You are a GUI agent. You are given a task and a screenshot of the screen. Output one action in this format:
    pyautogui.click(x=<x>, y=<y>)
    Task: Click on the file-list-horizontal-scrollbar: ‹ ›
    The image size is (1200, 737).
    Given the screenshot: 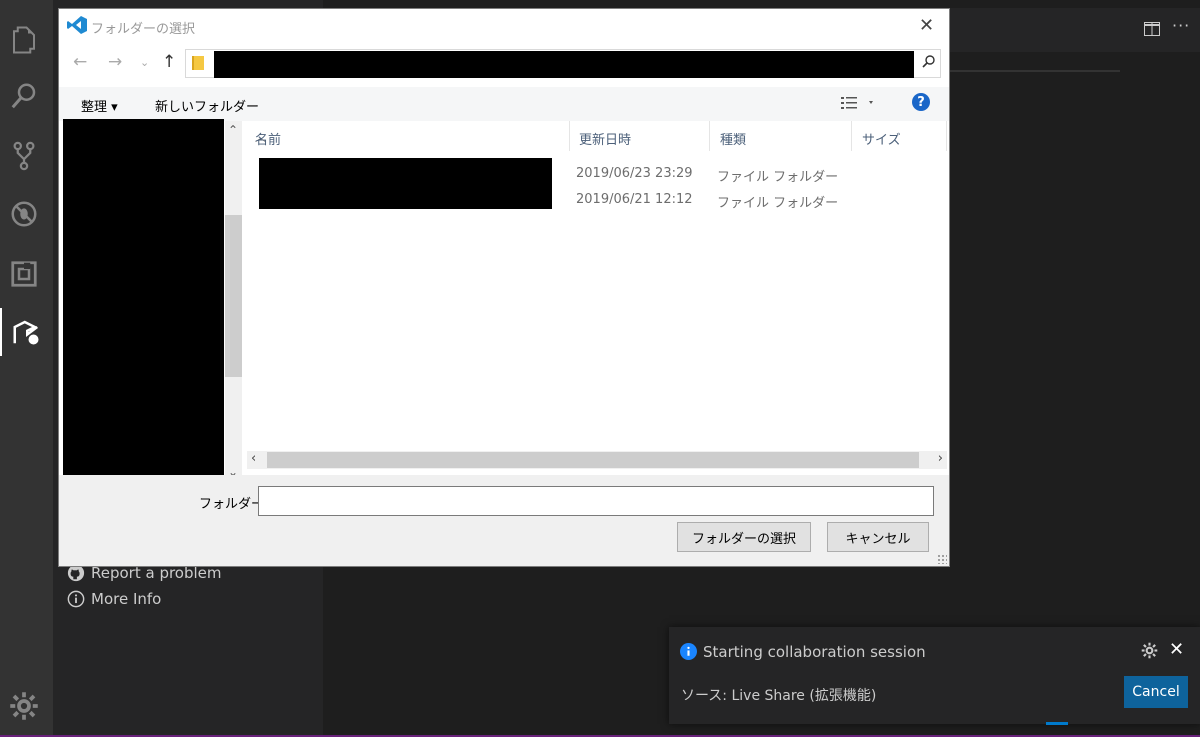 What is the action you would take?
    pyautogui.click(x=597, y=460)
    